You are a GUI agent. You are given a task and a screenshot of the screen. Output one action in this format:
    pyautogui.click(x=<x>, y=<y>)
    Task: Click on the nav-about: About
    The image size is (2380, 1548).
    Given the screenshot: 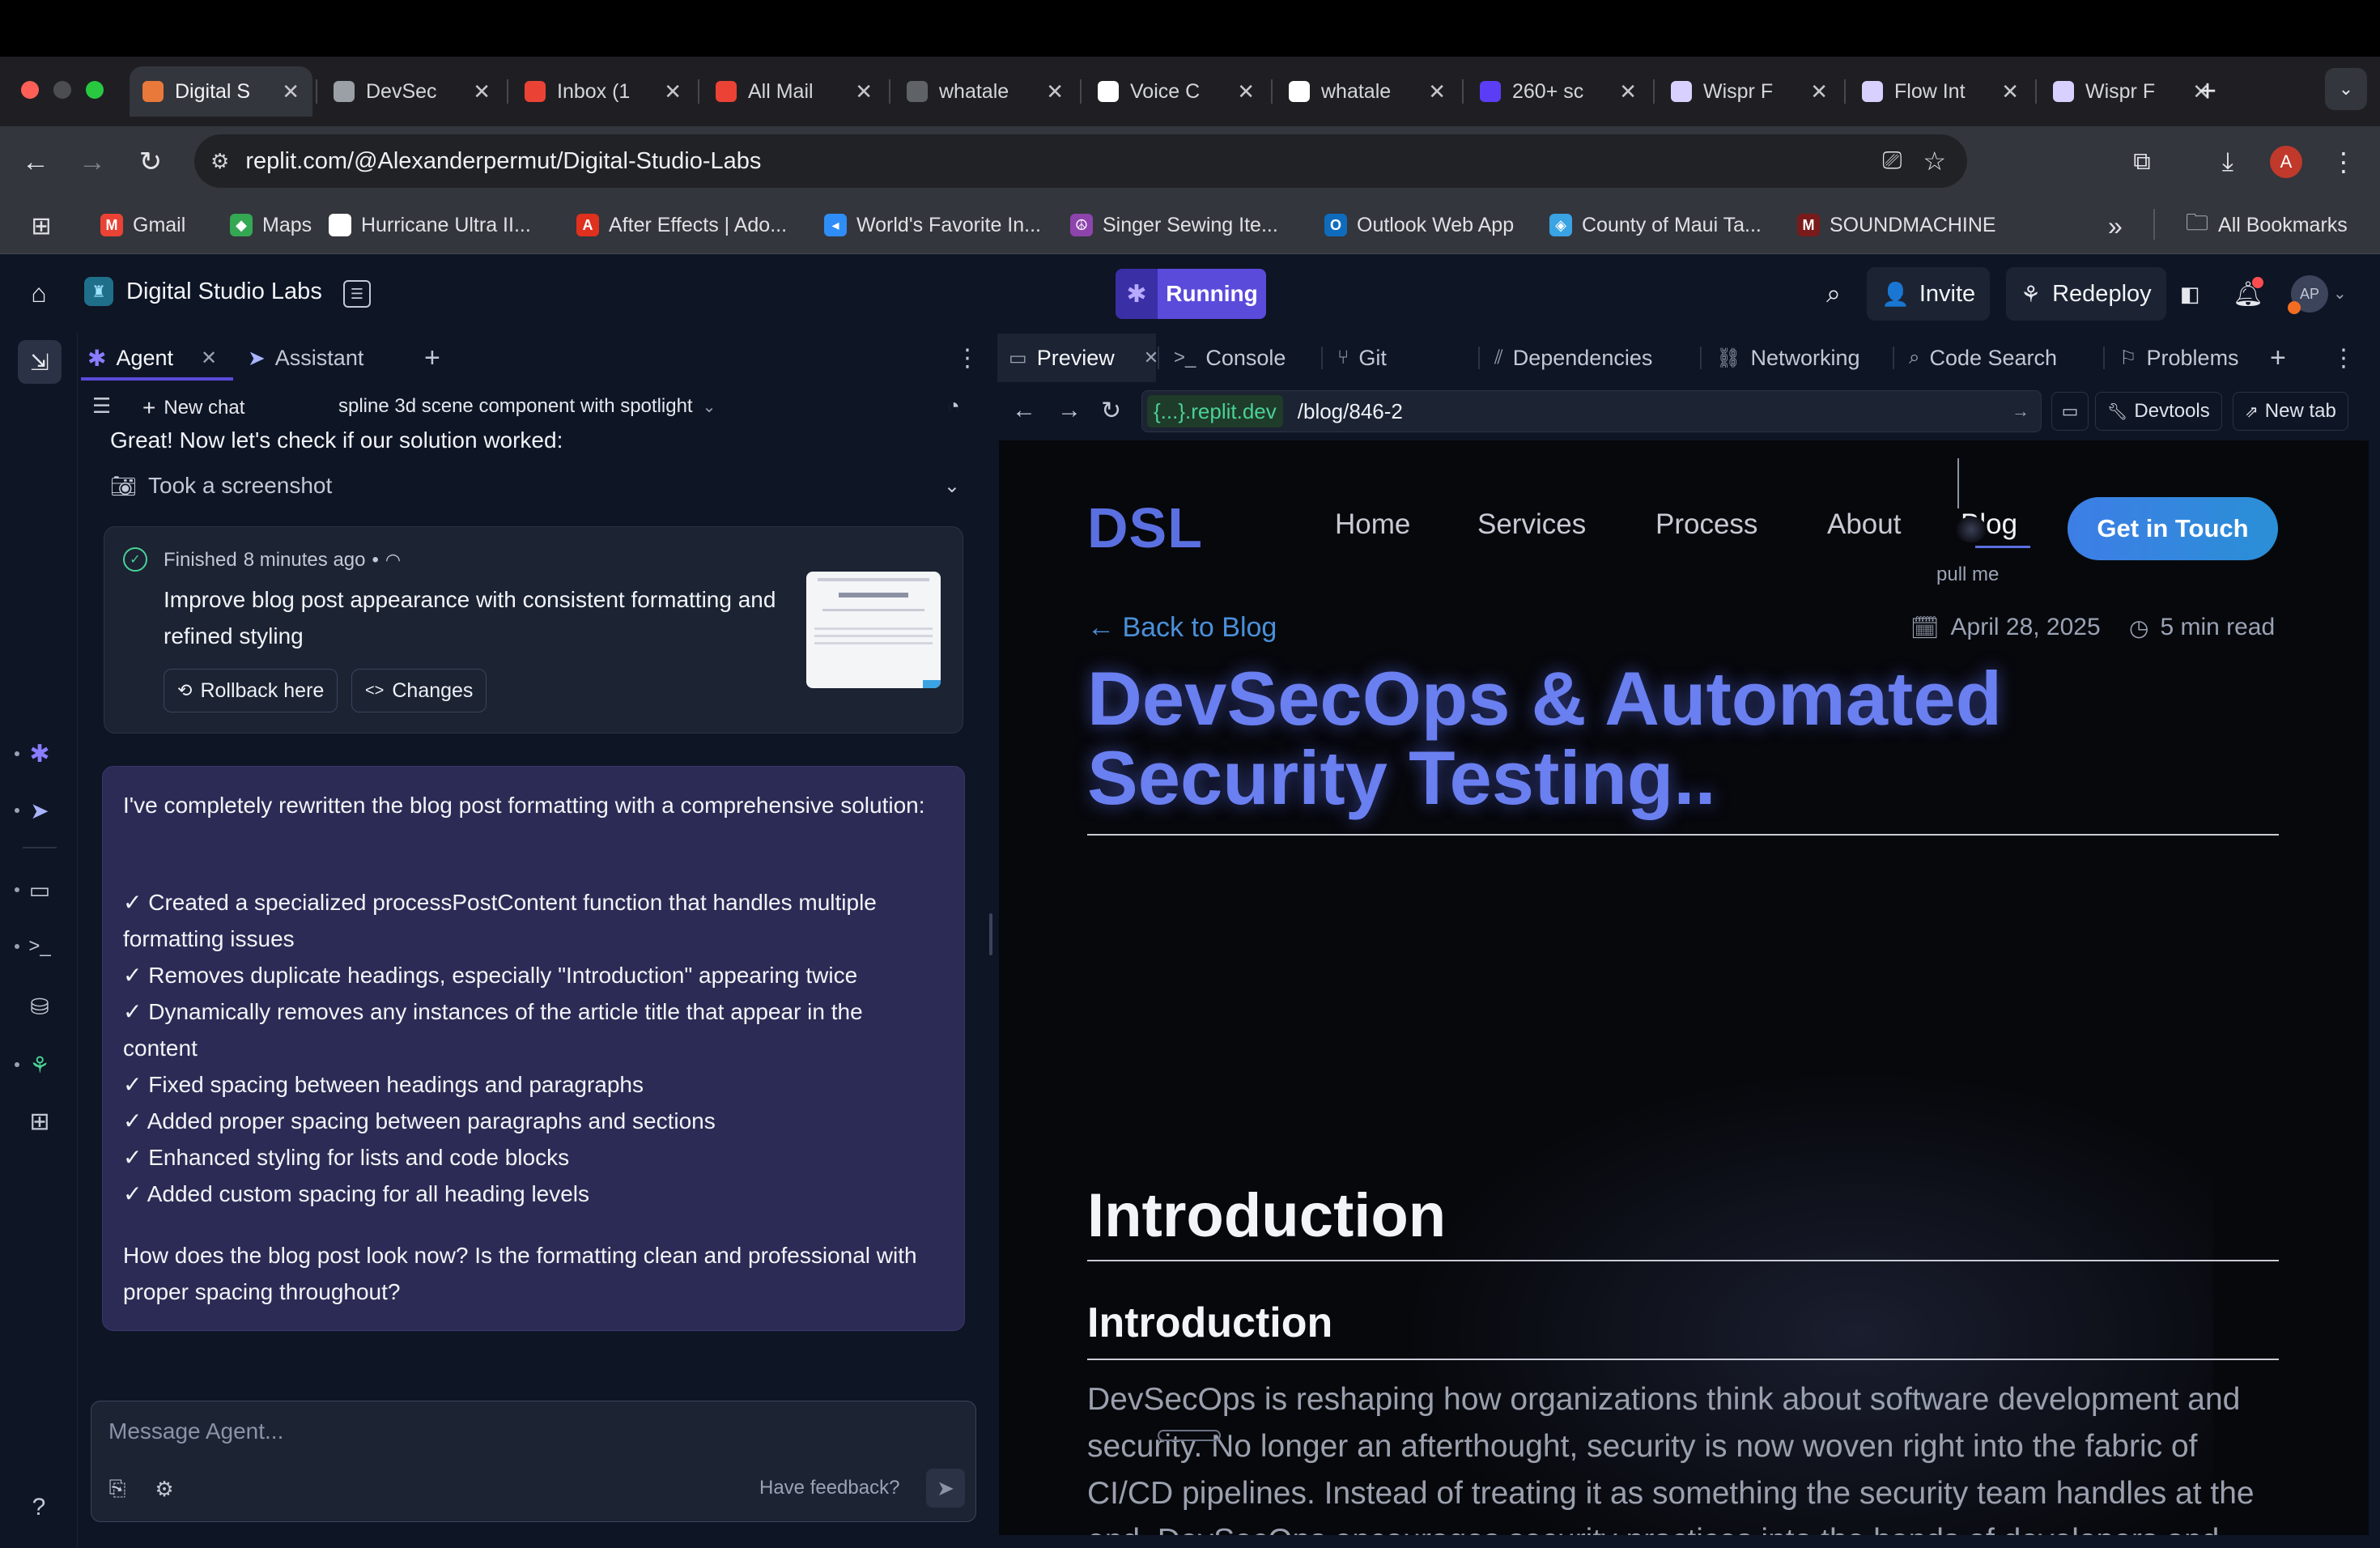 What is the action you would take?
    pyautogui.click(x=1864, y=524)
    